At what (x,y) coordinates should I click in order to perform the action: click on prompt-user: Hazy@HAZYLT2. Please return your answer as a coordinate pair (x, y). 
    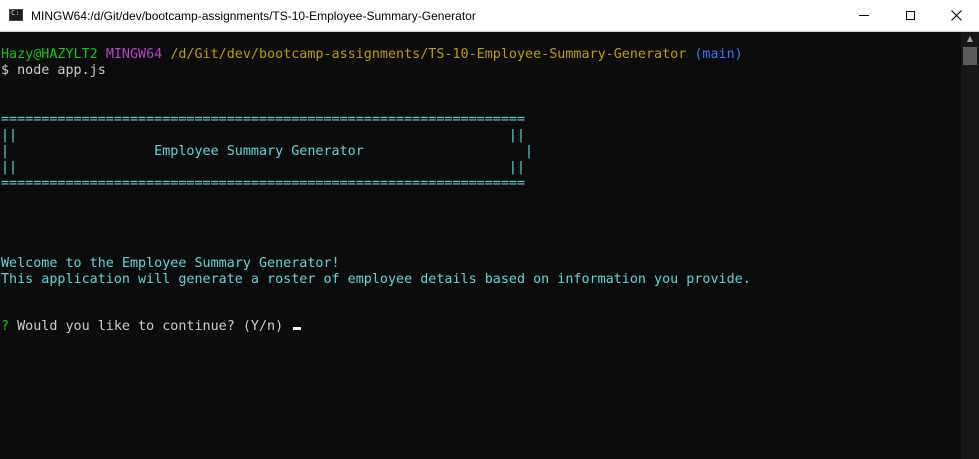
    Looking at the image, I should click on (49, 54).